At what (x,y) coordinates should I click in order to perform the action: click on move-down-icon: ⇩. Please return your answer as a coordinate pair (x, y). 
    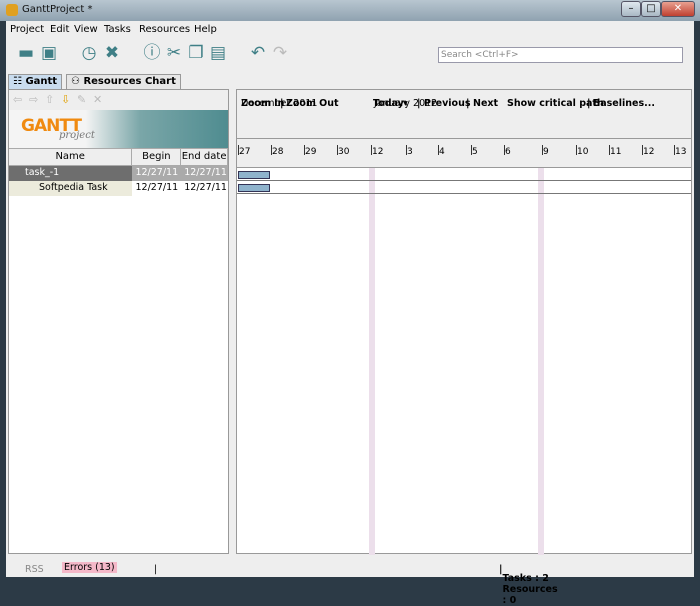
    Looking at the image, I should click on (65, 99).